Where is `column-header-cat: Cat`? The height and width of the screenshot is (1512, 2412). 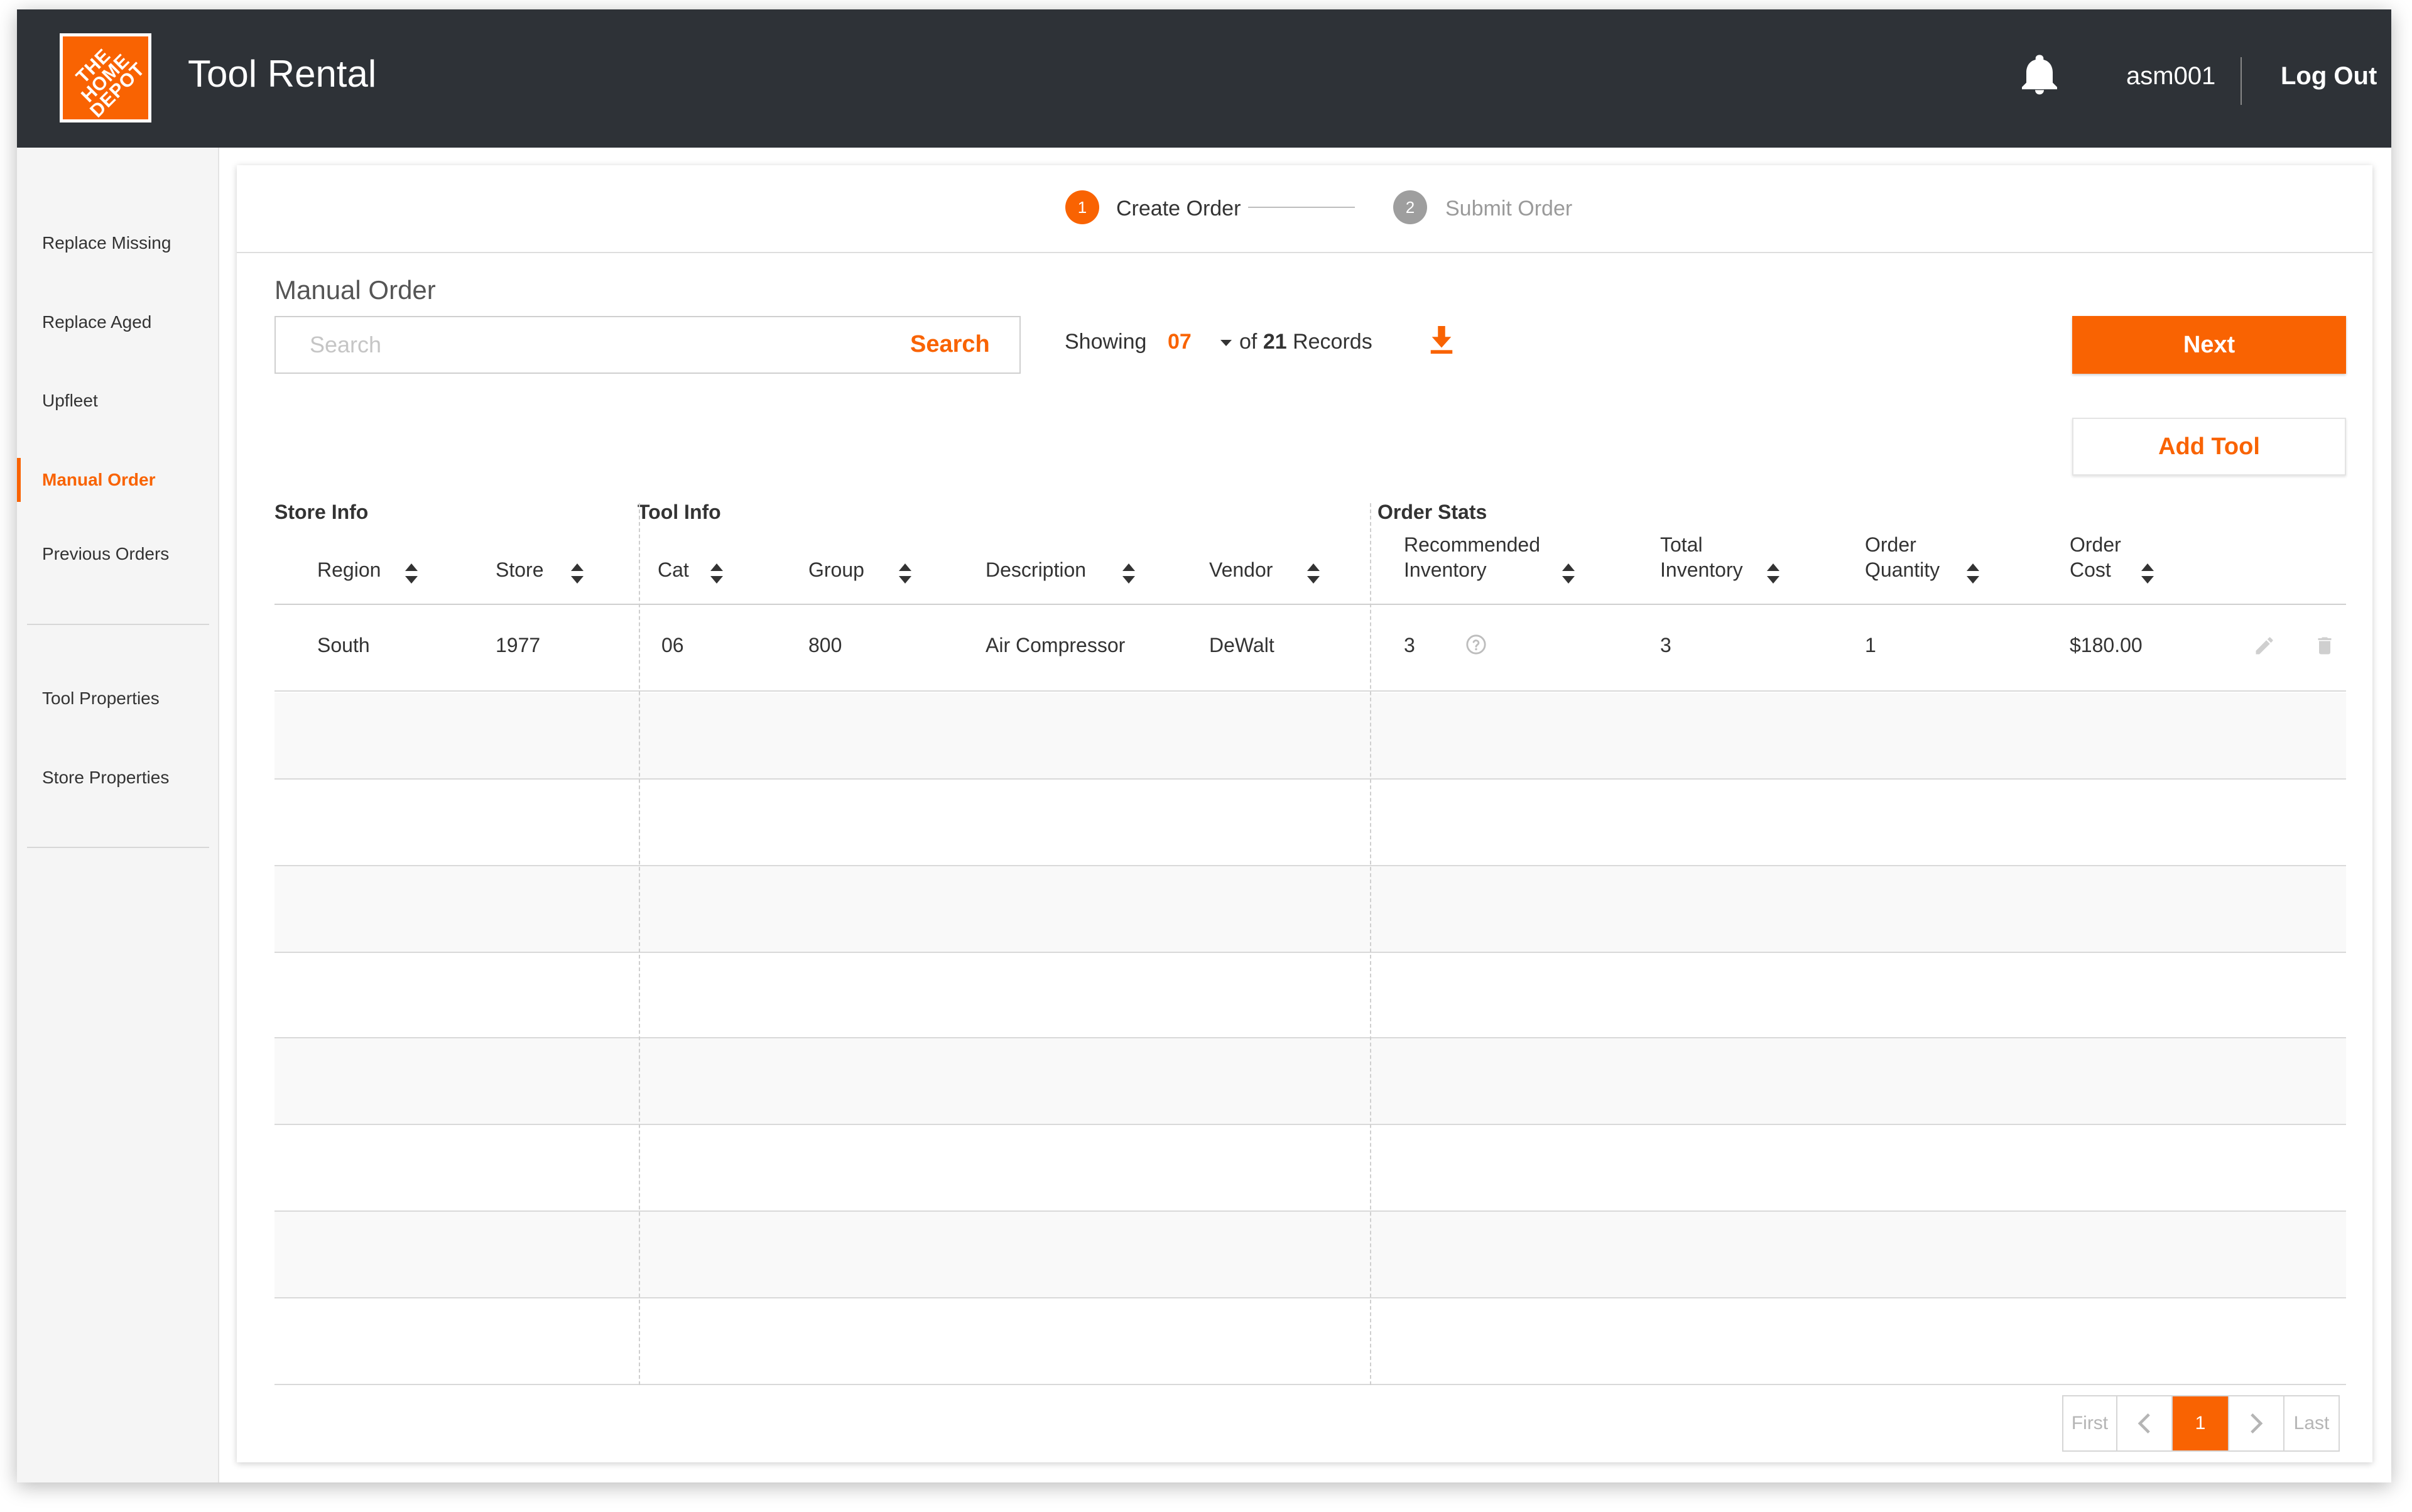 column-header-cat: Cat is located at coordinates (674, 569).